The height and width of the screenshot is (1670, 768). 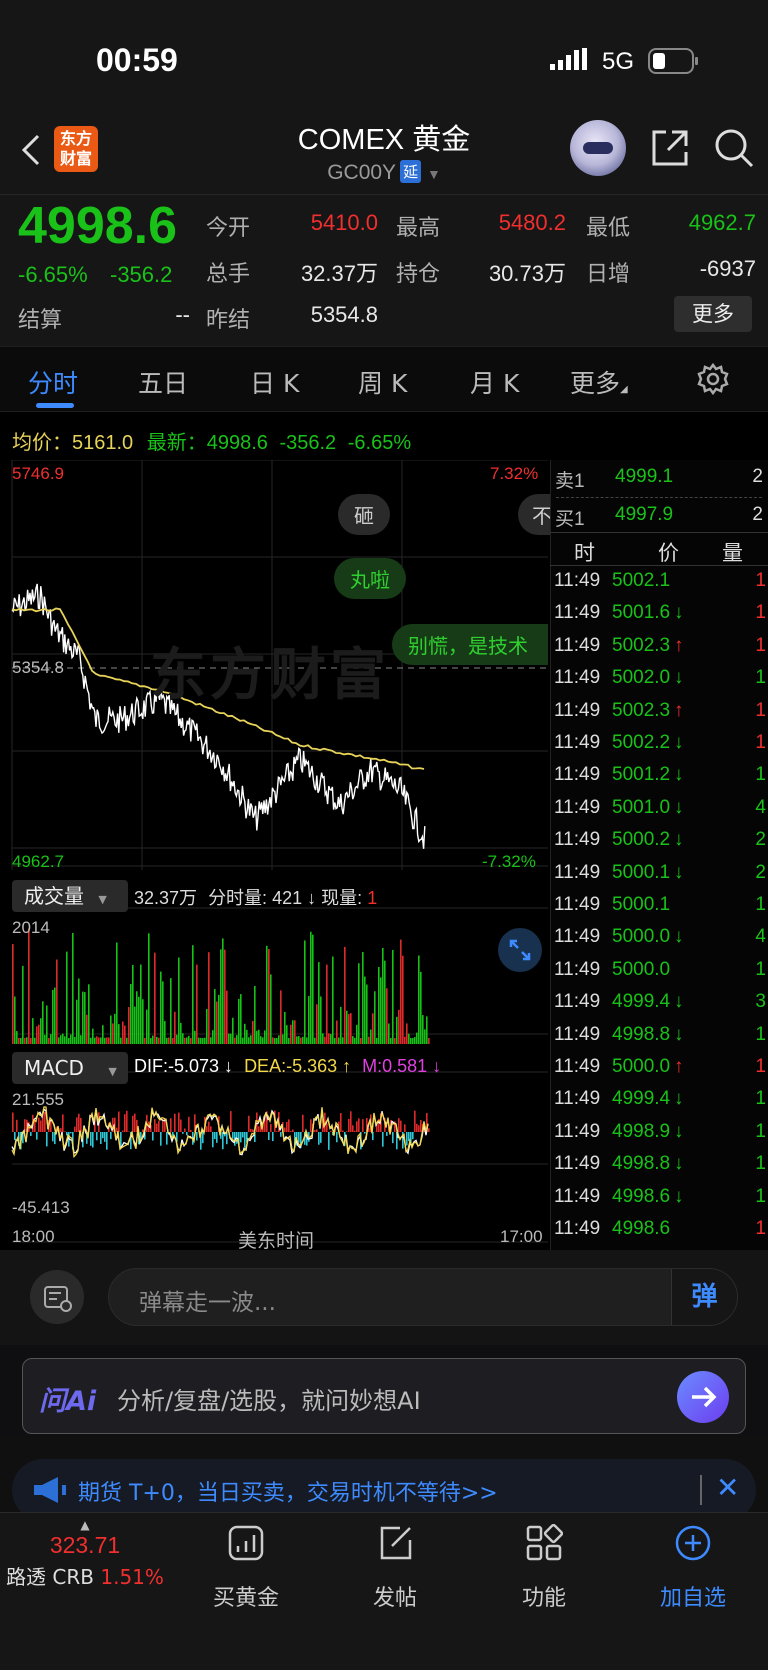 I want to click on more-button: 更多, so click(x=713, y=314).